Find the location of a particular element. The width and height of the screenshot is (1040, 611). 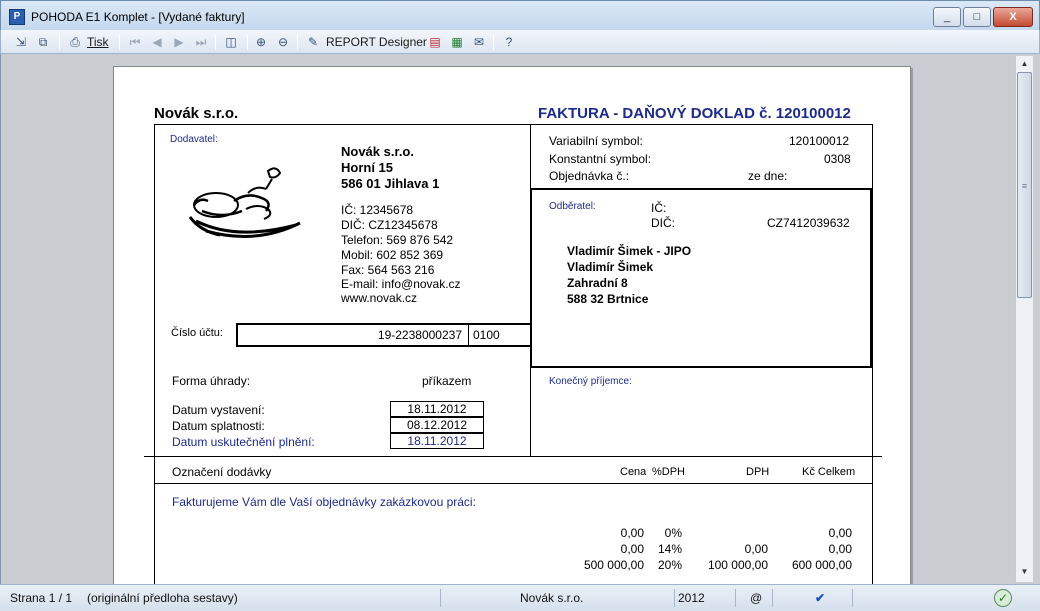

issue-date-label: Datum vystavení: is located at coordinates (218, 410).